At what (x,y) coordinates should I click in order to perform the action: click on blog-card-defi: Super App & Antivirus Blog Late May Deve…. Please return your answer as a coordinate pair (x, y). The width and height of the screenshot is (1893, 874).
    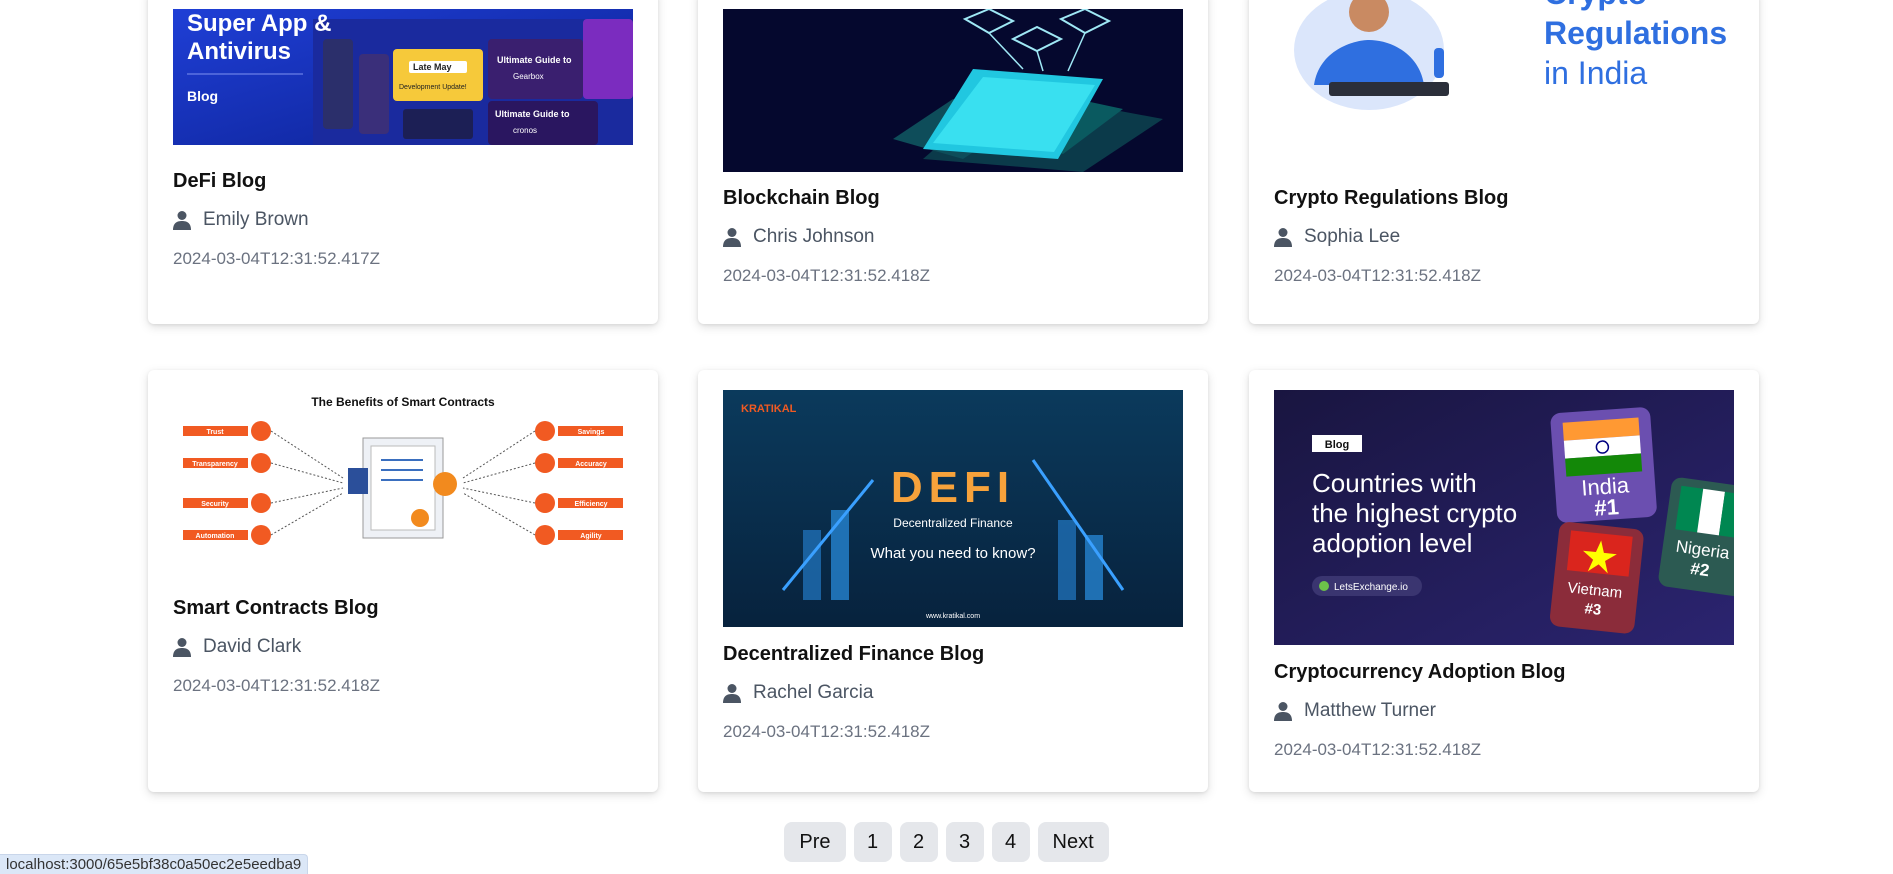
    Looking at the image, I should click on (403, 162).